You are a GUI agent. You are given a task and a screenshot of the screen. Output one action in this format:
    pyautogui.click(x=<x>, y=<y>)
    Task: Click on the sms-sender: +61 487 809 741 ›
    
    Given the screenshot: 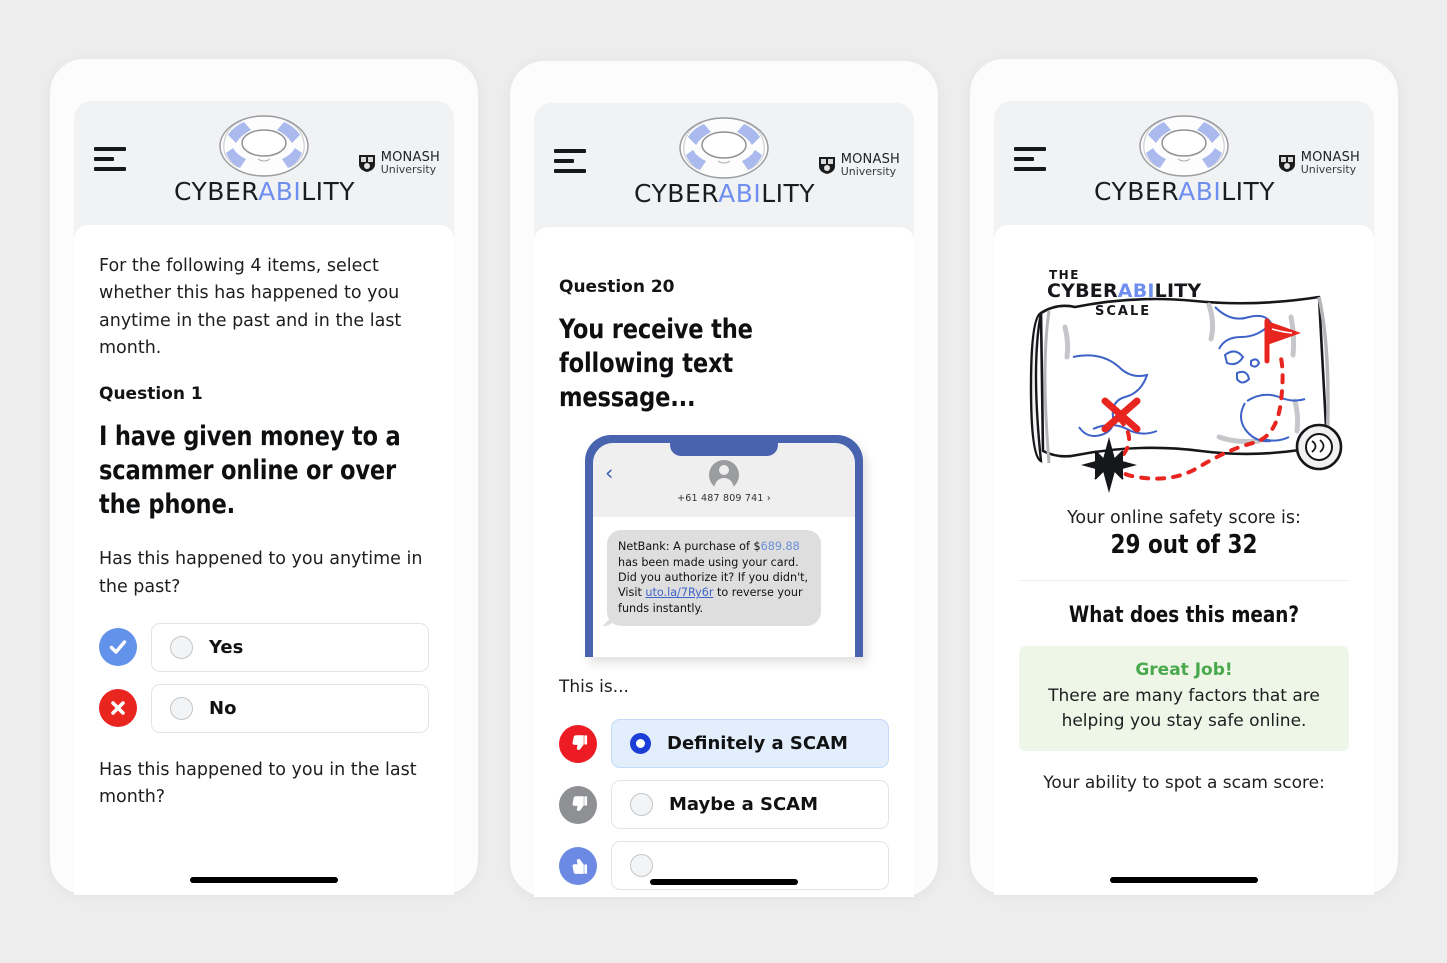 What is the action you would take?
    pyautogui.click(x=724, y=499)
    